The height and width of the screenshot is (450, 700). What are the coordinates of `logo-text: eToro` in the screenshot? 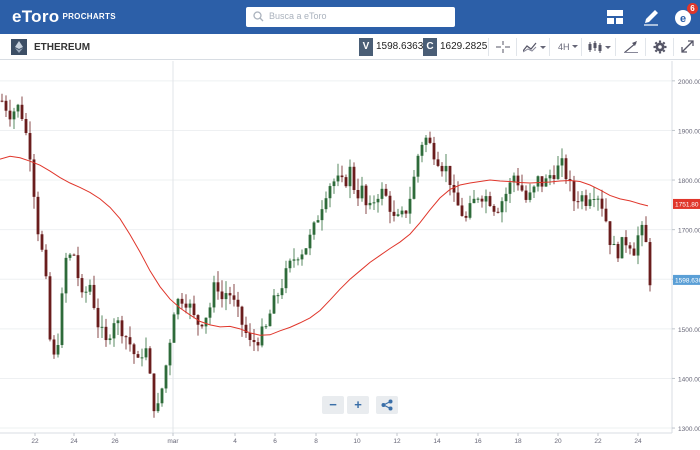 It's located at (36, 16).